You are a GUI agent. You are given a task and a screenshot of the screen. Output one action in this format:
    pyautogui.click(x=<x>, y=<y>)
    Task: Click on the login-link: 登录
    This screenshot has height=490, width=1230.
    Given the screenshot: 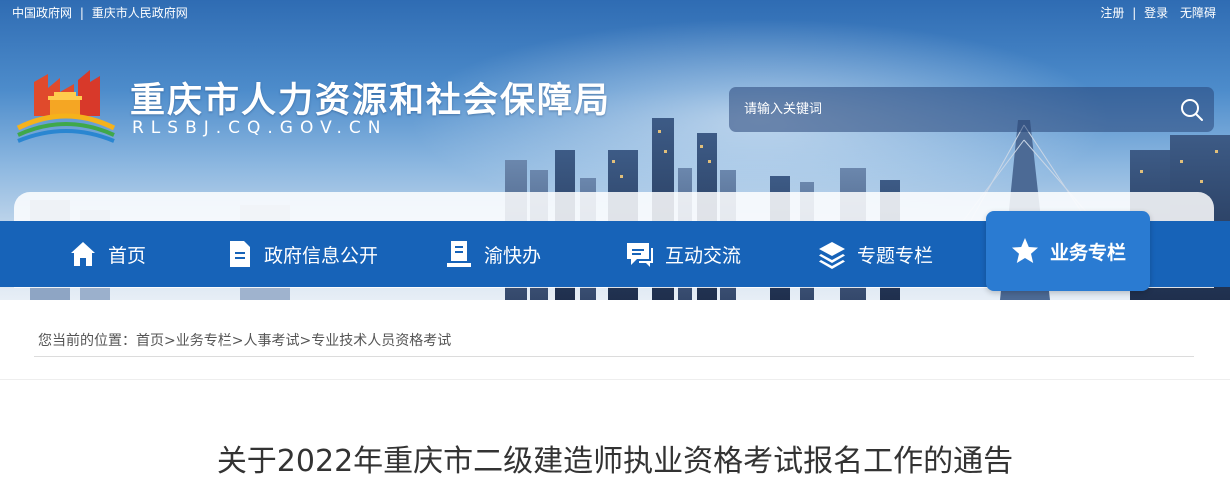 What is the action you would take?
    pyautogui.click(x=1156, y=13)
    